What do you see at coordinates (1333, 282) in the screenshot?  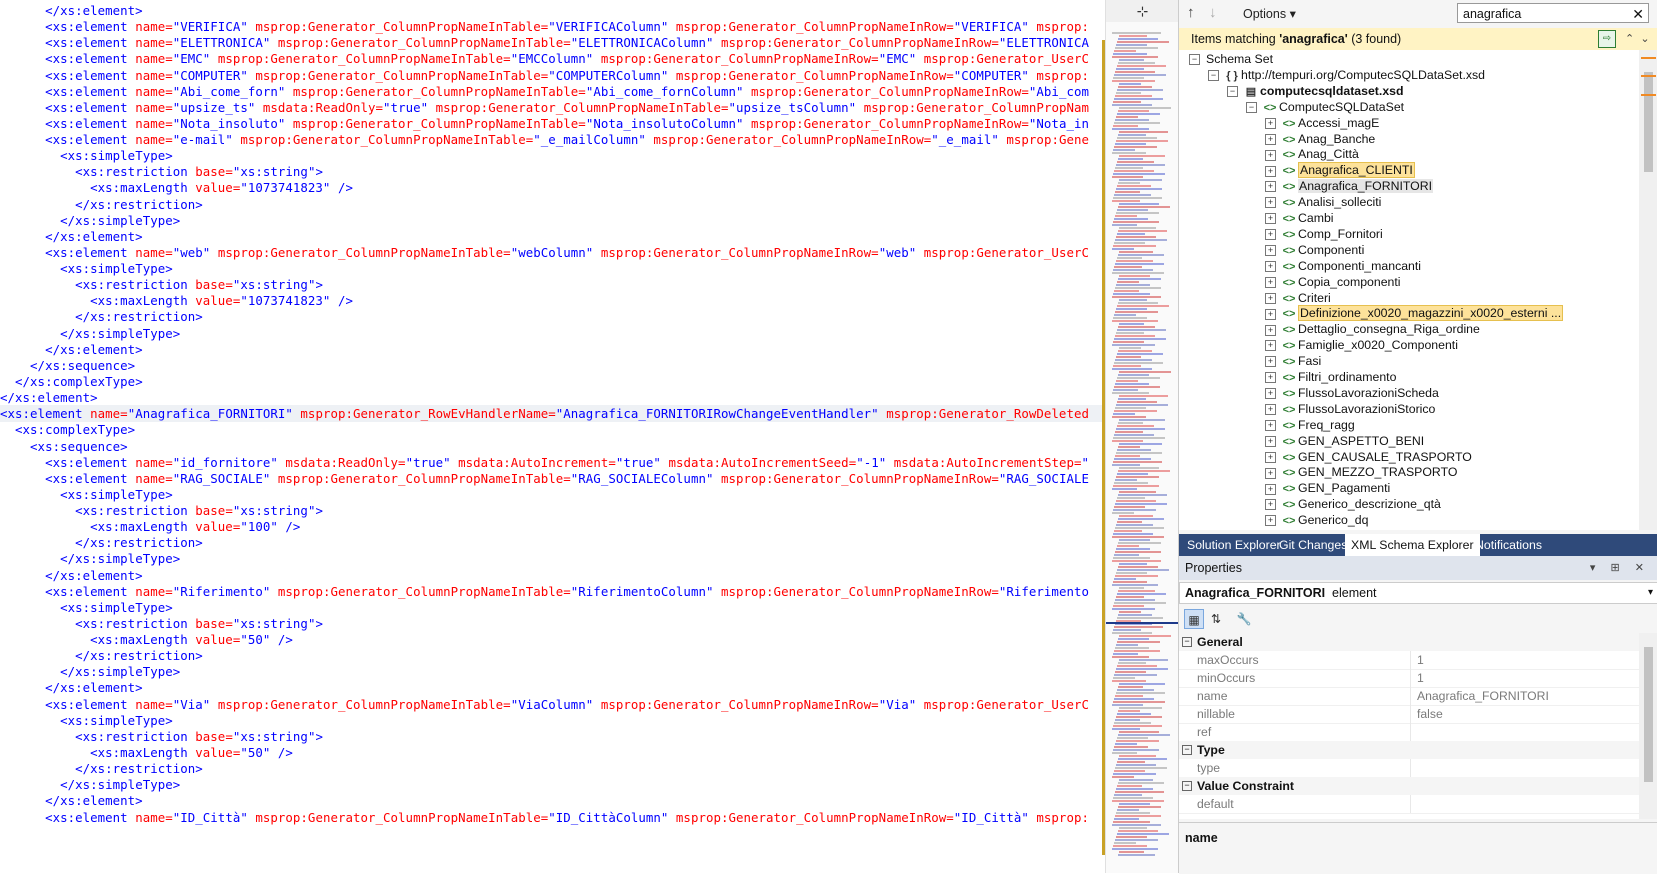 I see `tree-node: + <> Copia_componenti` at bounding box center [1333, 282].